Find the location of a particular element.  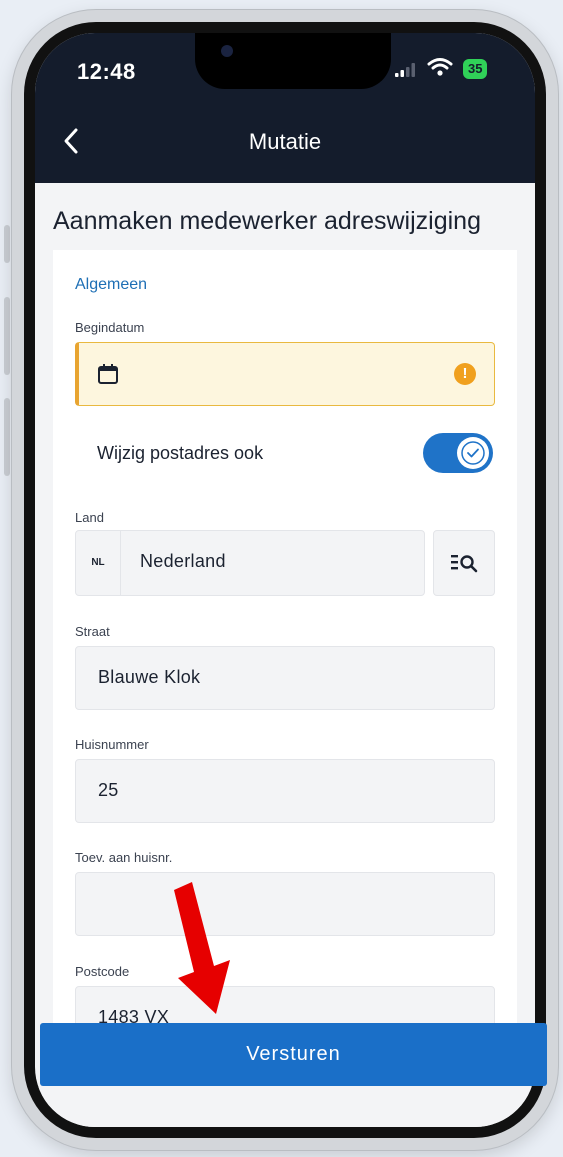

toggle-knob is located at coordinates (473, 453).